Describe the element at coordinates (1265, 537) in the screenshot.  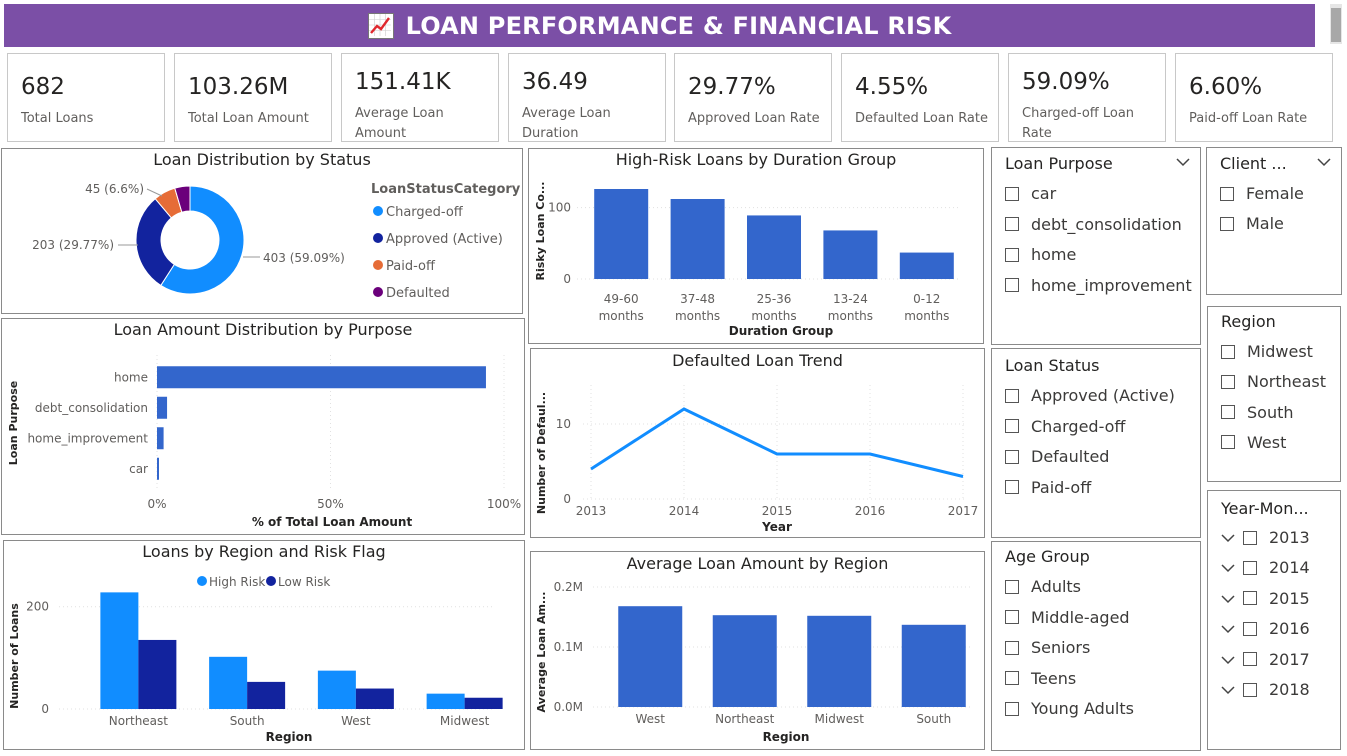
I see `slicer-item: 2013` at that location.